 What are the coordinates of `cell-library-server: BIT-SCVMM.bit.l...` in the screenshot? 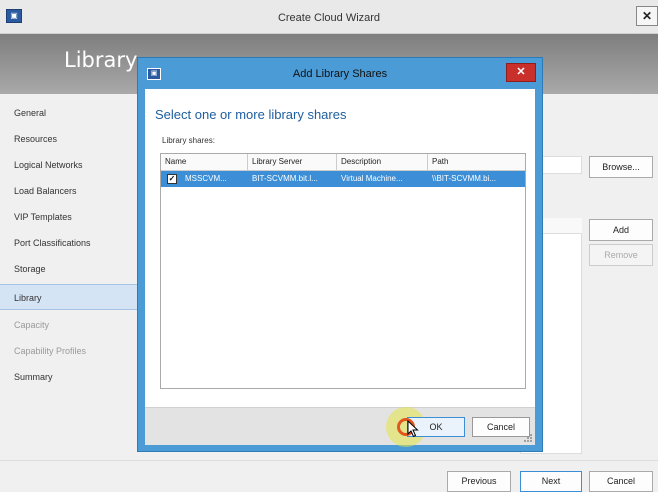 It's located at (285, 178).